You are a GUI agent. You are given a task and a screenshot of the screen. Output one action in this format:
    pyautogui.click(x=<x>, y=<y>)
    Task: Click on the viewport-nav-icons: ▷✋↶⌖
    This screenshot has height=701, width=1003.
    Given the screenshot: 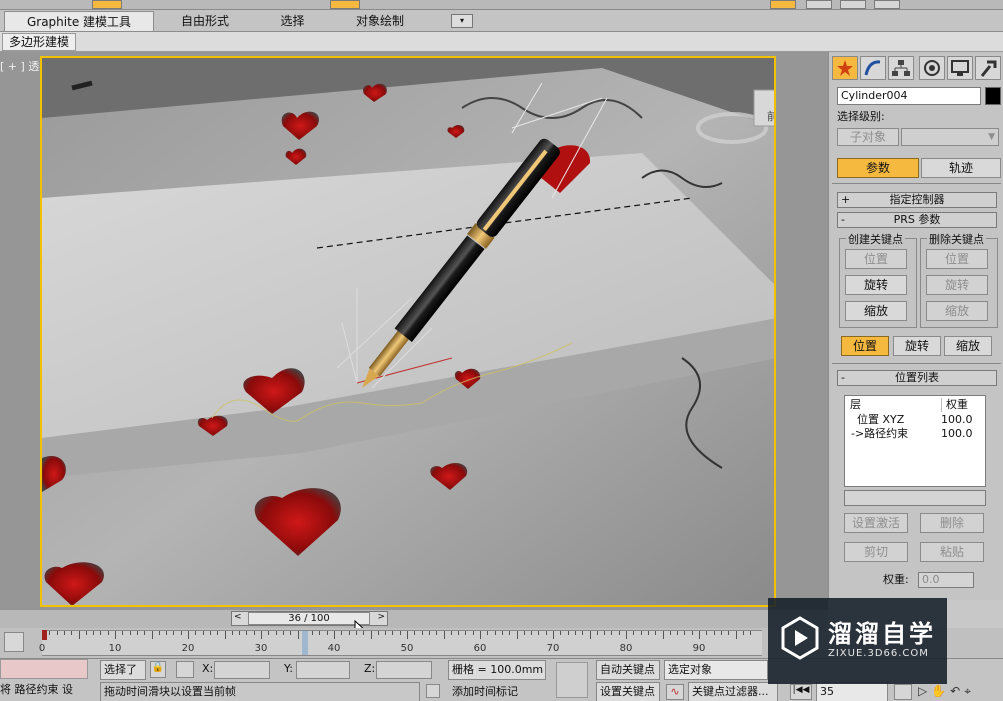 What is the action you would take?
    pyautogui.click(x=958, y=692)
    